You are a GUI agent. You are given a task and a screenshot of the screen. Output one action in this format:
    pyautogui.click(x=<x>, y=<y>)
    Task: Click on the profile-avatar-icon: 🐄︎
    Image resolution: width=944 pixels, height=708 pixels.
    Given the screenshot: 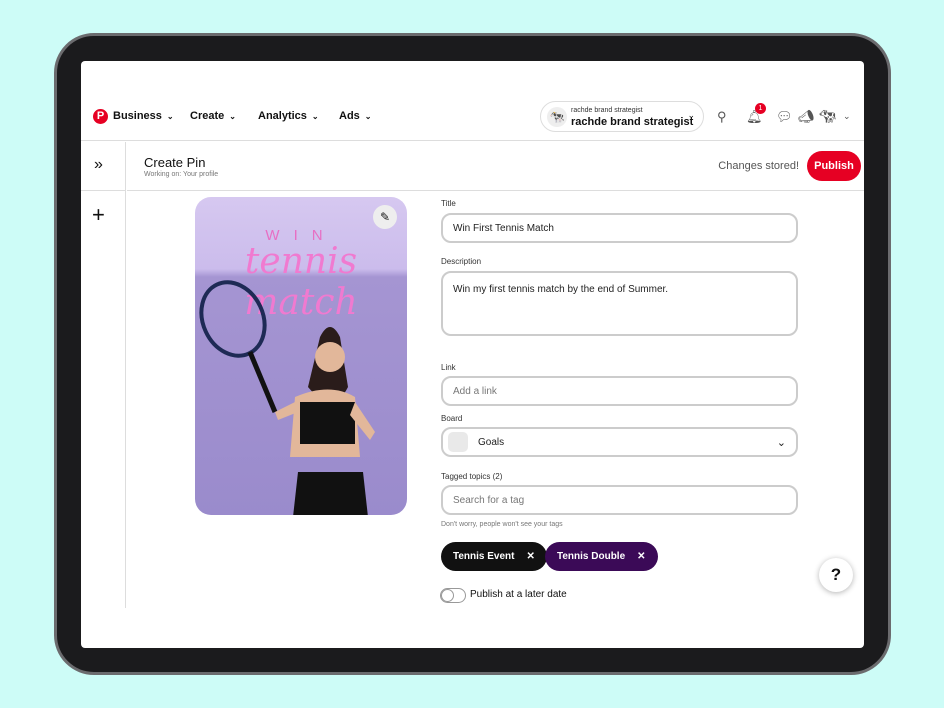 What is the action you would take?
    pyautogui.click(x=827, y=117)
    